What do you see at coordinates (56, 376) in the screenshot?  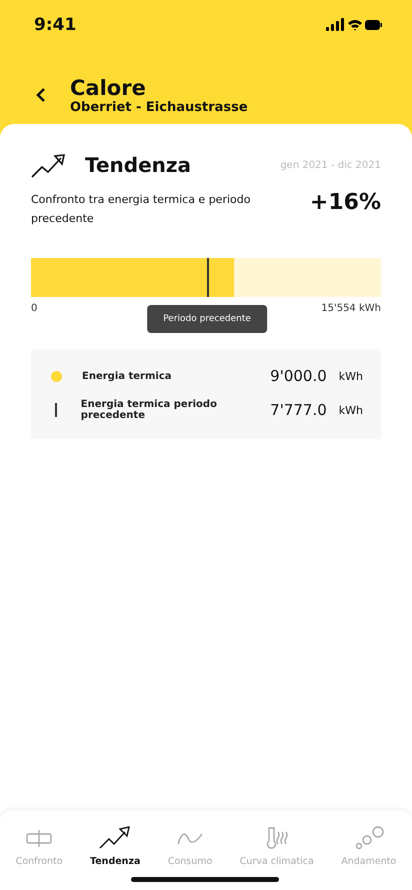 I see `legend-dot-icon` at bounding box center [56, 376].